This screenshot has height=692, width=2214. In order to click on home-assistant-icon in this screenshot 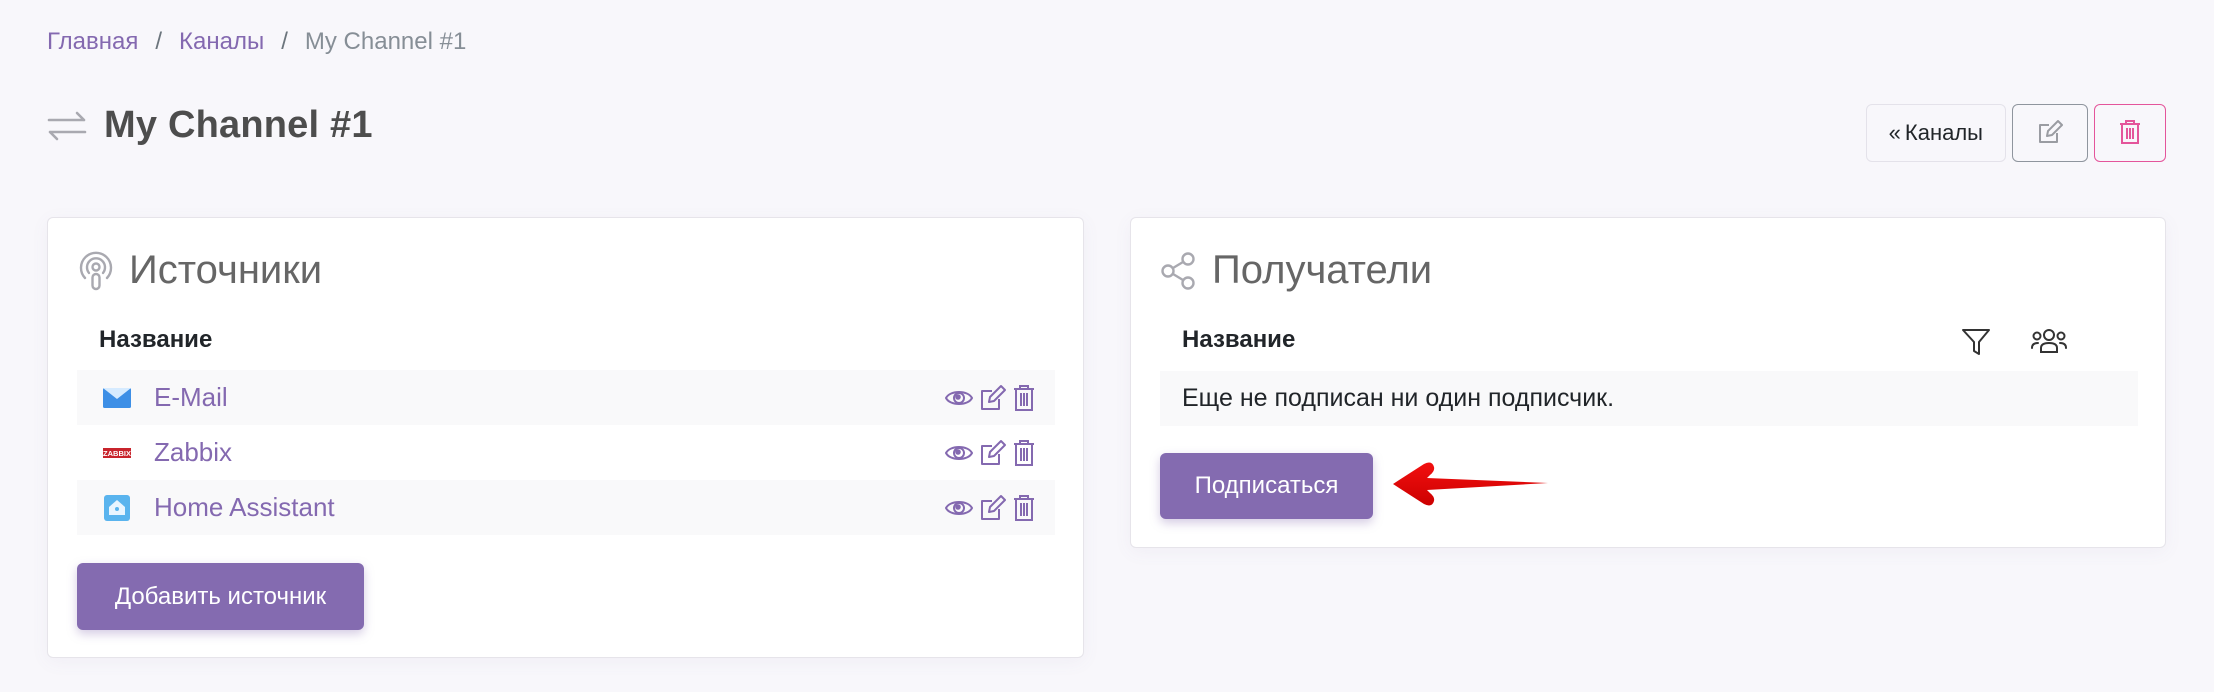, I will do `click(117, 507)`.